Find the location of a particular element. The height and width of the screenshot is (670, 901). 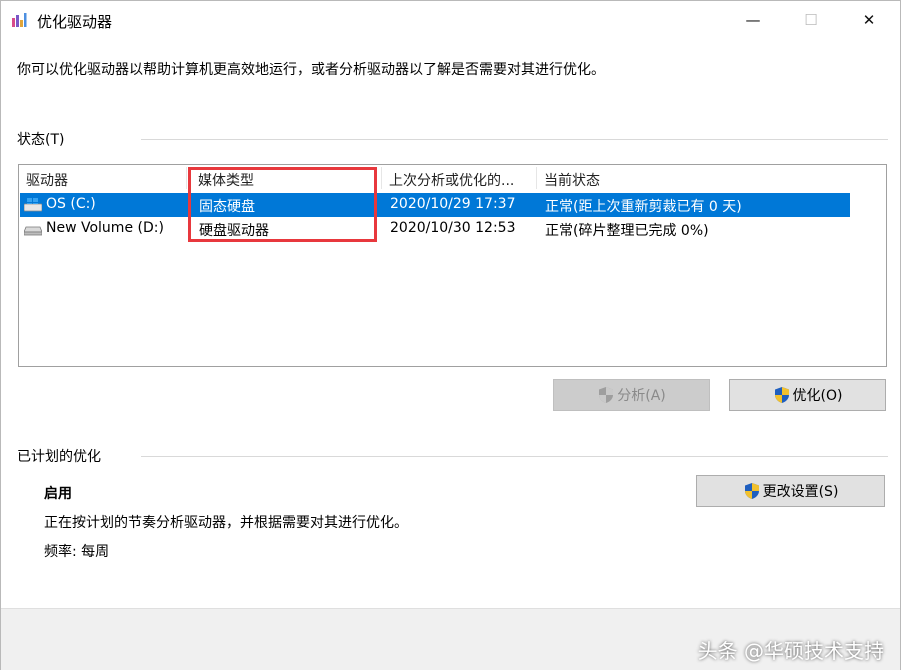

maximize-button: ☐ is located at coordinates (811, 20).